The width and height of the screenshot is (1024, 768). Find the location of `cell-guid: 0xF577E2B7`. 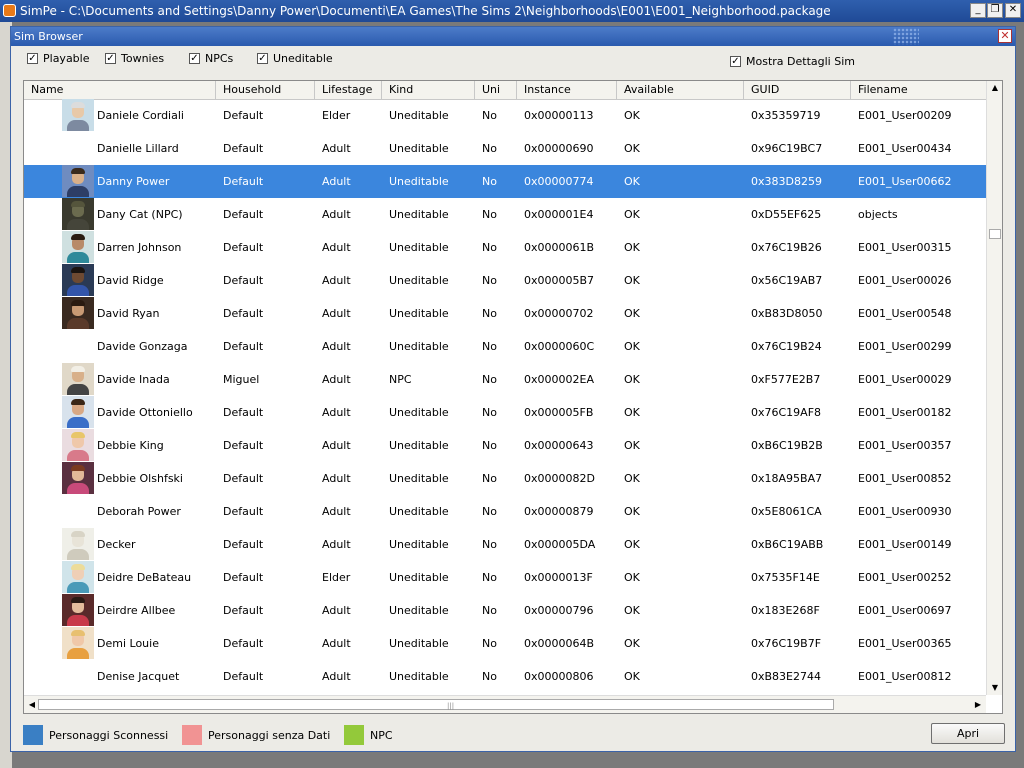

cell-guid: 0xF577E2B7 is located at coordinates (786, 379).